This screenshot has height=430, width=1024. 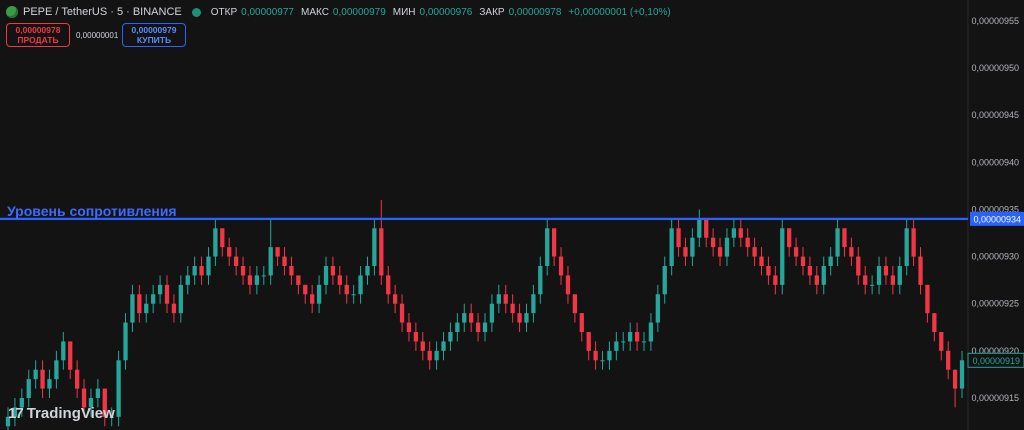 What do you see at coordinates (267, 12) in the screenshot?
I see `open-value: 0,00000977` at bounding box center [267, 12].